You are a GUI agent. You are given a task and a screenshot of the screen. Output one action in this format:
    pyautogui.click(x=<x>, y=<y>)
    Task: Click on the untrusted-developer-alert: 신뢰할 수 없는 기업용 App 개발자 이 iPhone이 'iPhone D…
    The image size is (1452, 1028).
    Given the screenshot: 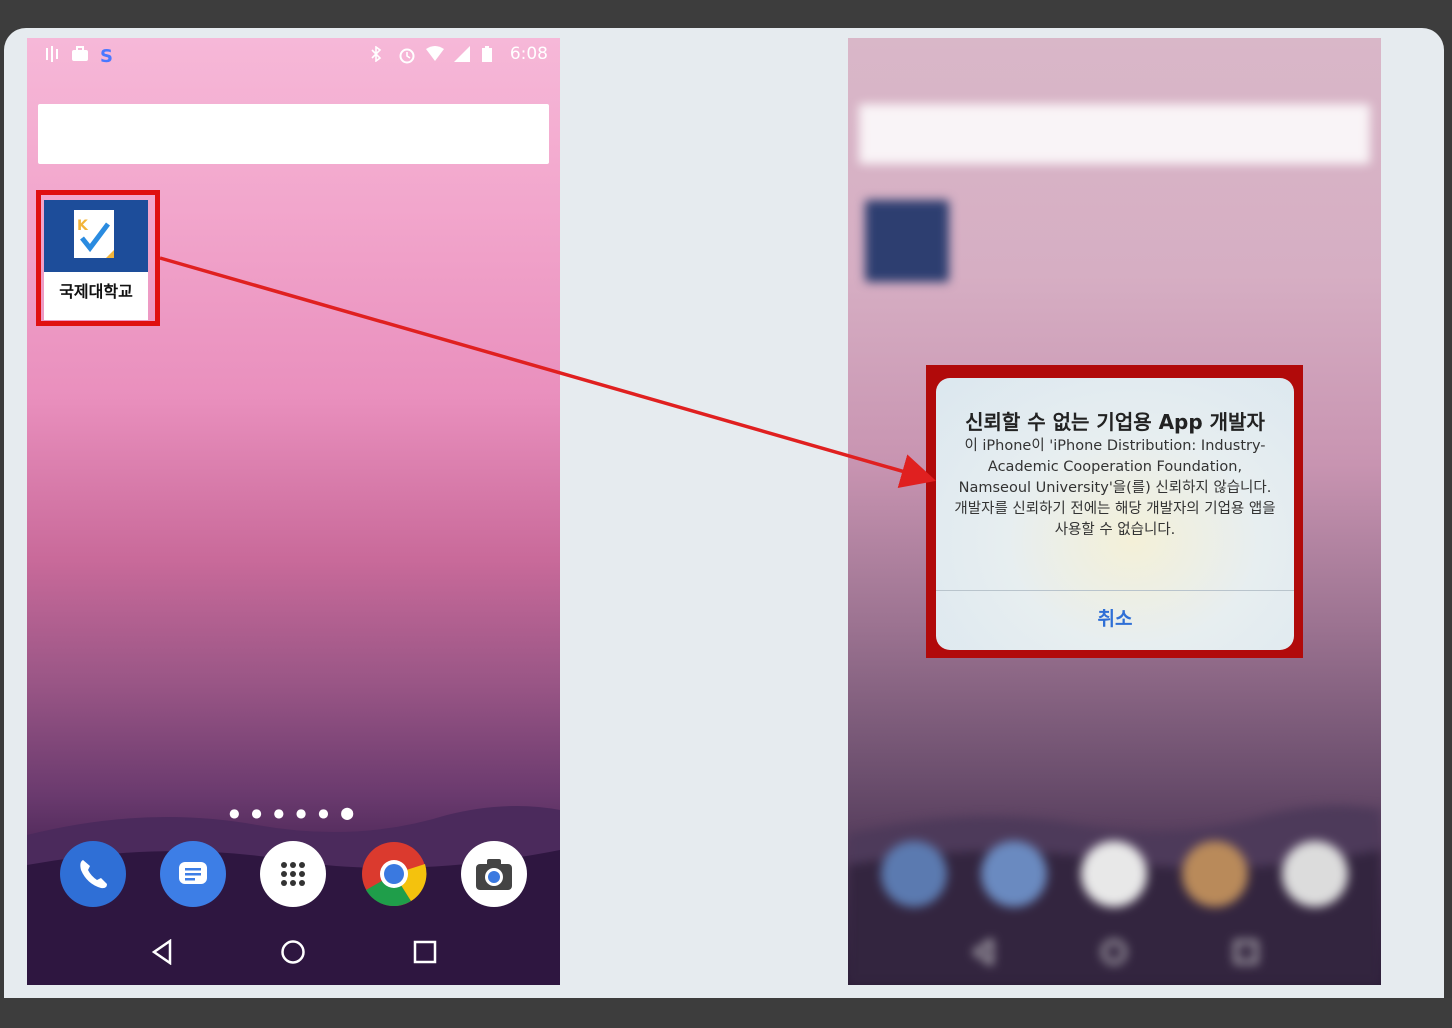 What is the action you would take?
    pyautogui.click(x=1115, y=514)
    